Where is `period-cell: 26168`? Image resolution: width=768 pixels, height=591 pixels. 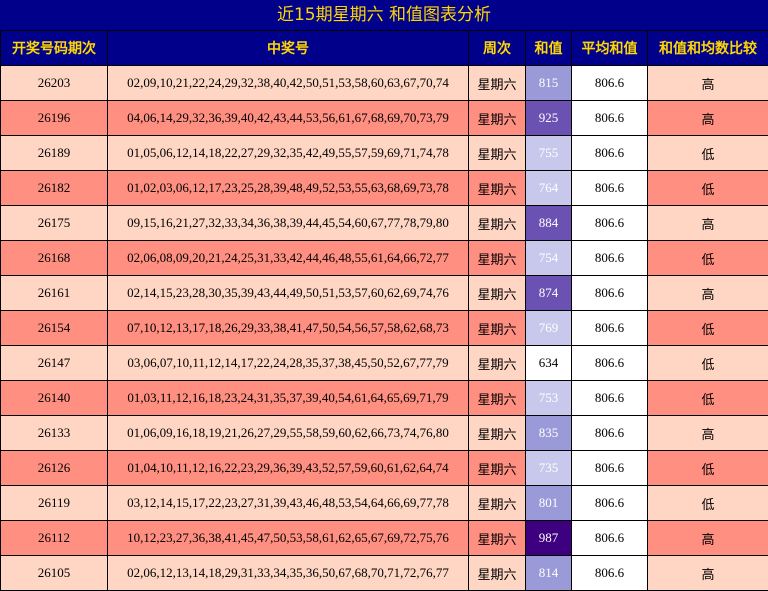 period-cell: 26168 is located at coordinates (54, 258).